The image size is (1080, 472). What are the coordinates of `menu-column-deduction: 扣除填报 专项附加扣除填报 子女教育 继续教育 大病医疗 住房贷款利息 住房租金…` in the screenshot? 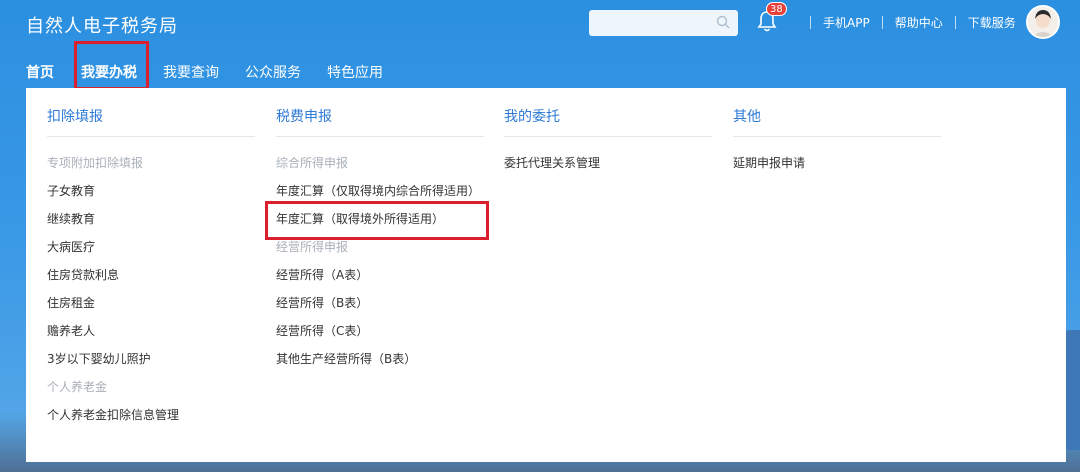 It's located at (152, 267).